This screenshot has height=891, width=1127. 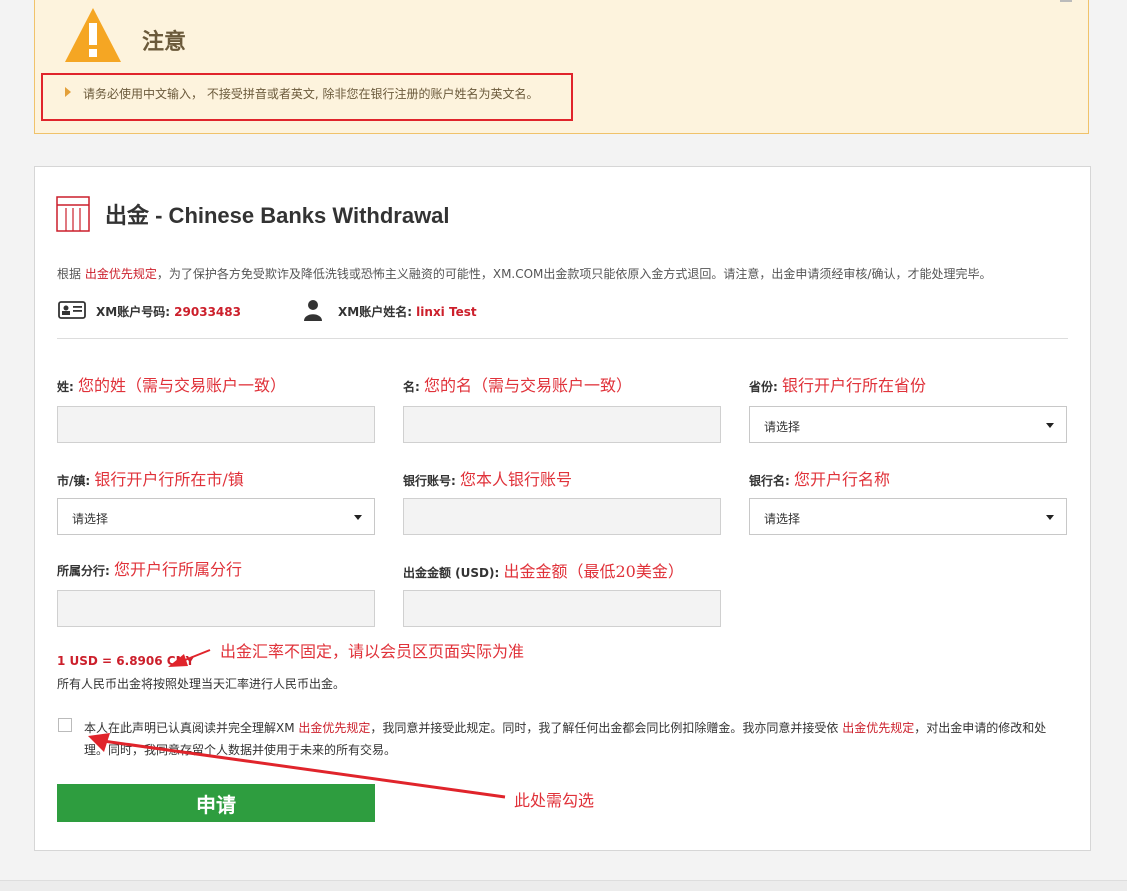 What do you see at coordinates (563, 885) in the screenshot?
I see `footer-bar` at bounding box center [563, 885].